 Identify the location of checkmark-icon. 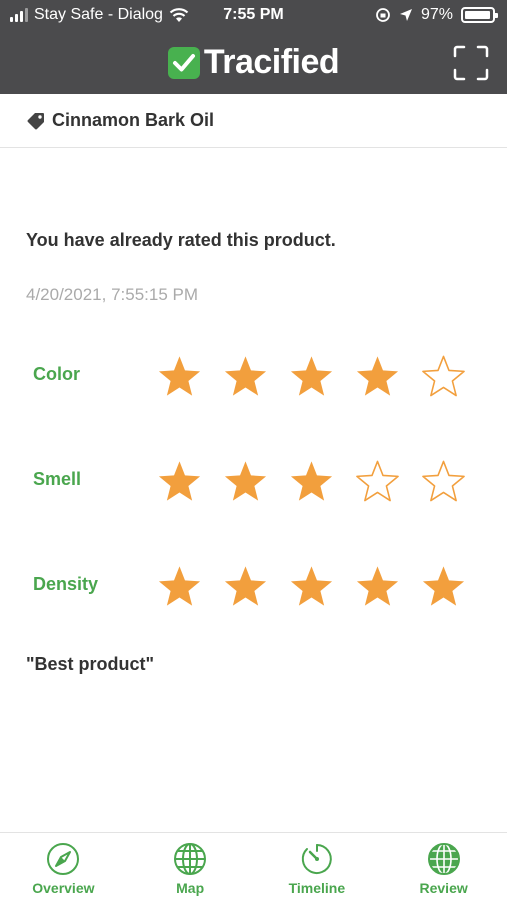
(183, 62).